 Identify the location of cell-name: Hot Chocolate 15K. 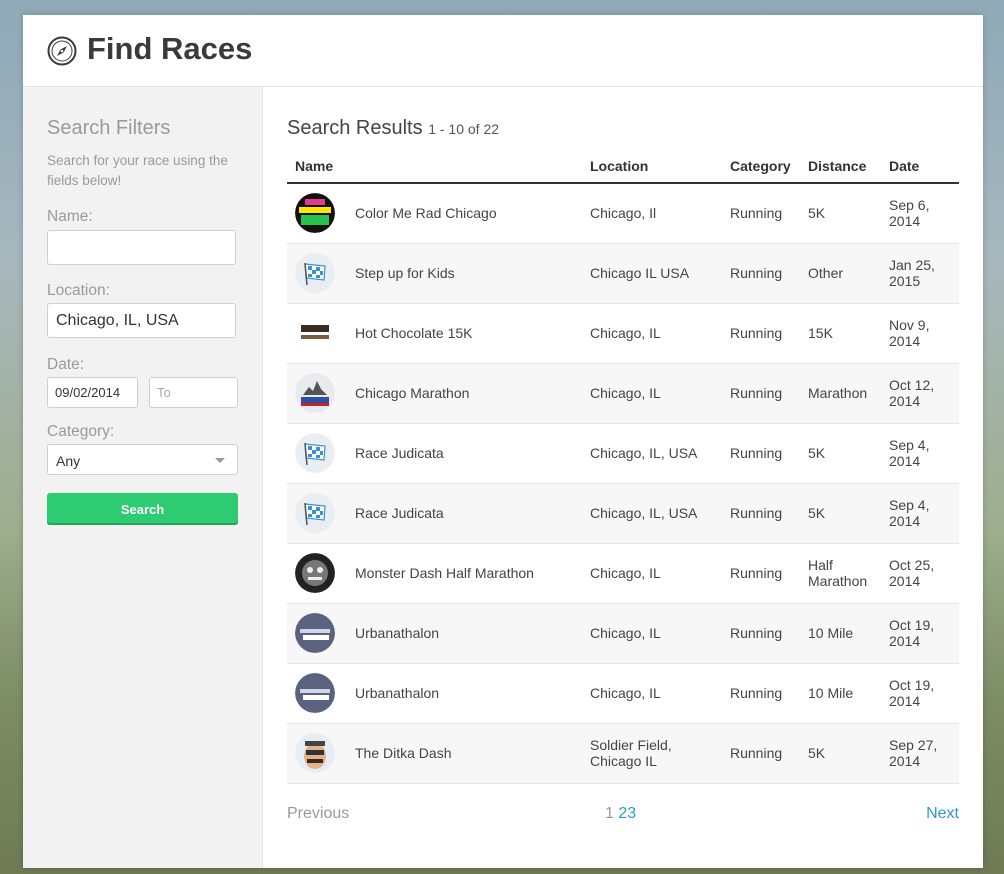
(434, 333).